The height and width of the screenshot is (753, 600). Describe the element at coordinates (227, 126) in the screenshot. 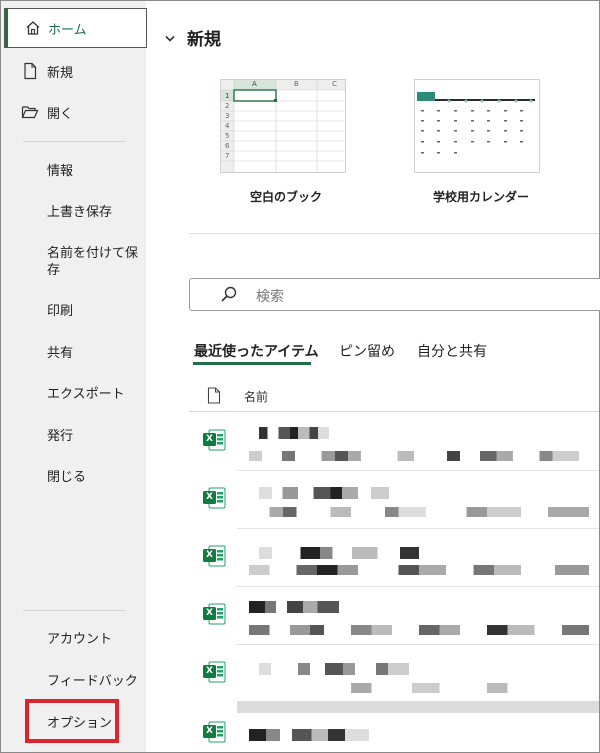

I see `row-header: 4` at that location.